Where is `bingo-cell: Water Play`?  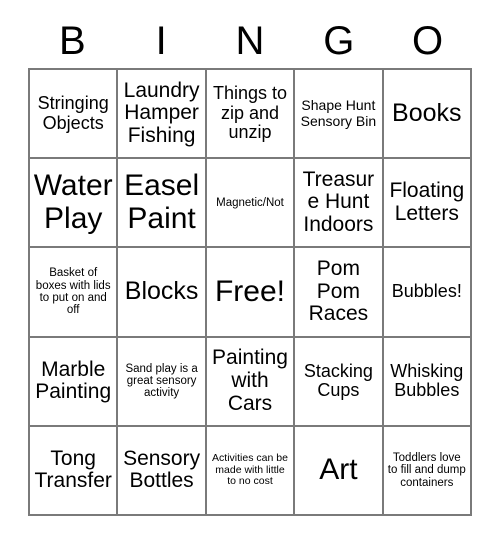
bingo-cell: Water Play is located at coordinates (74, 204).